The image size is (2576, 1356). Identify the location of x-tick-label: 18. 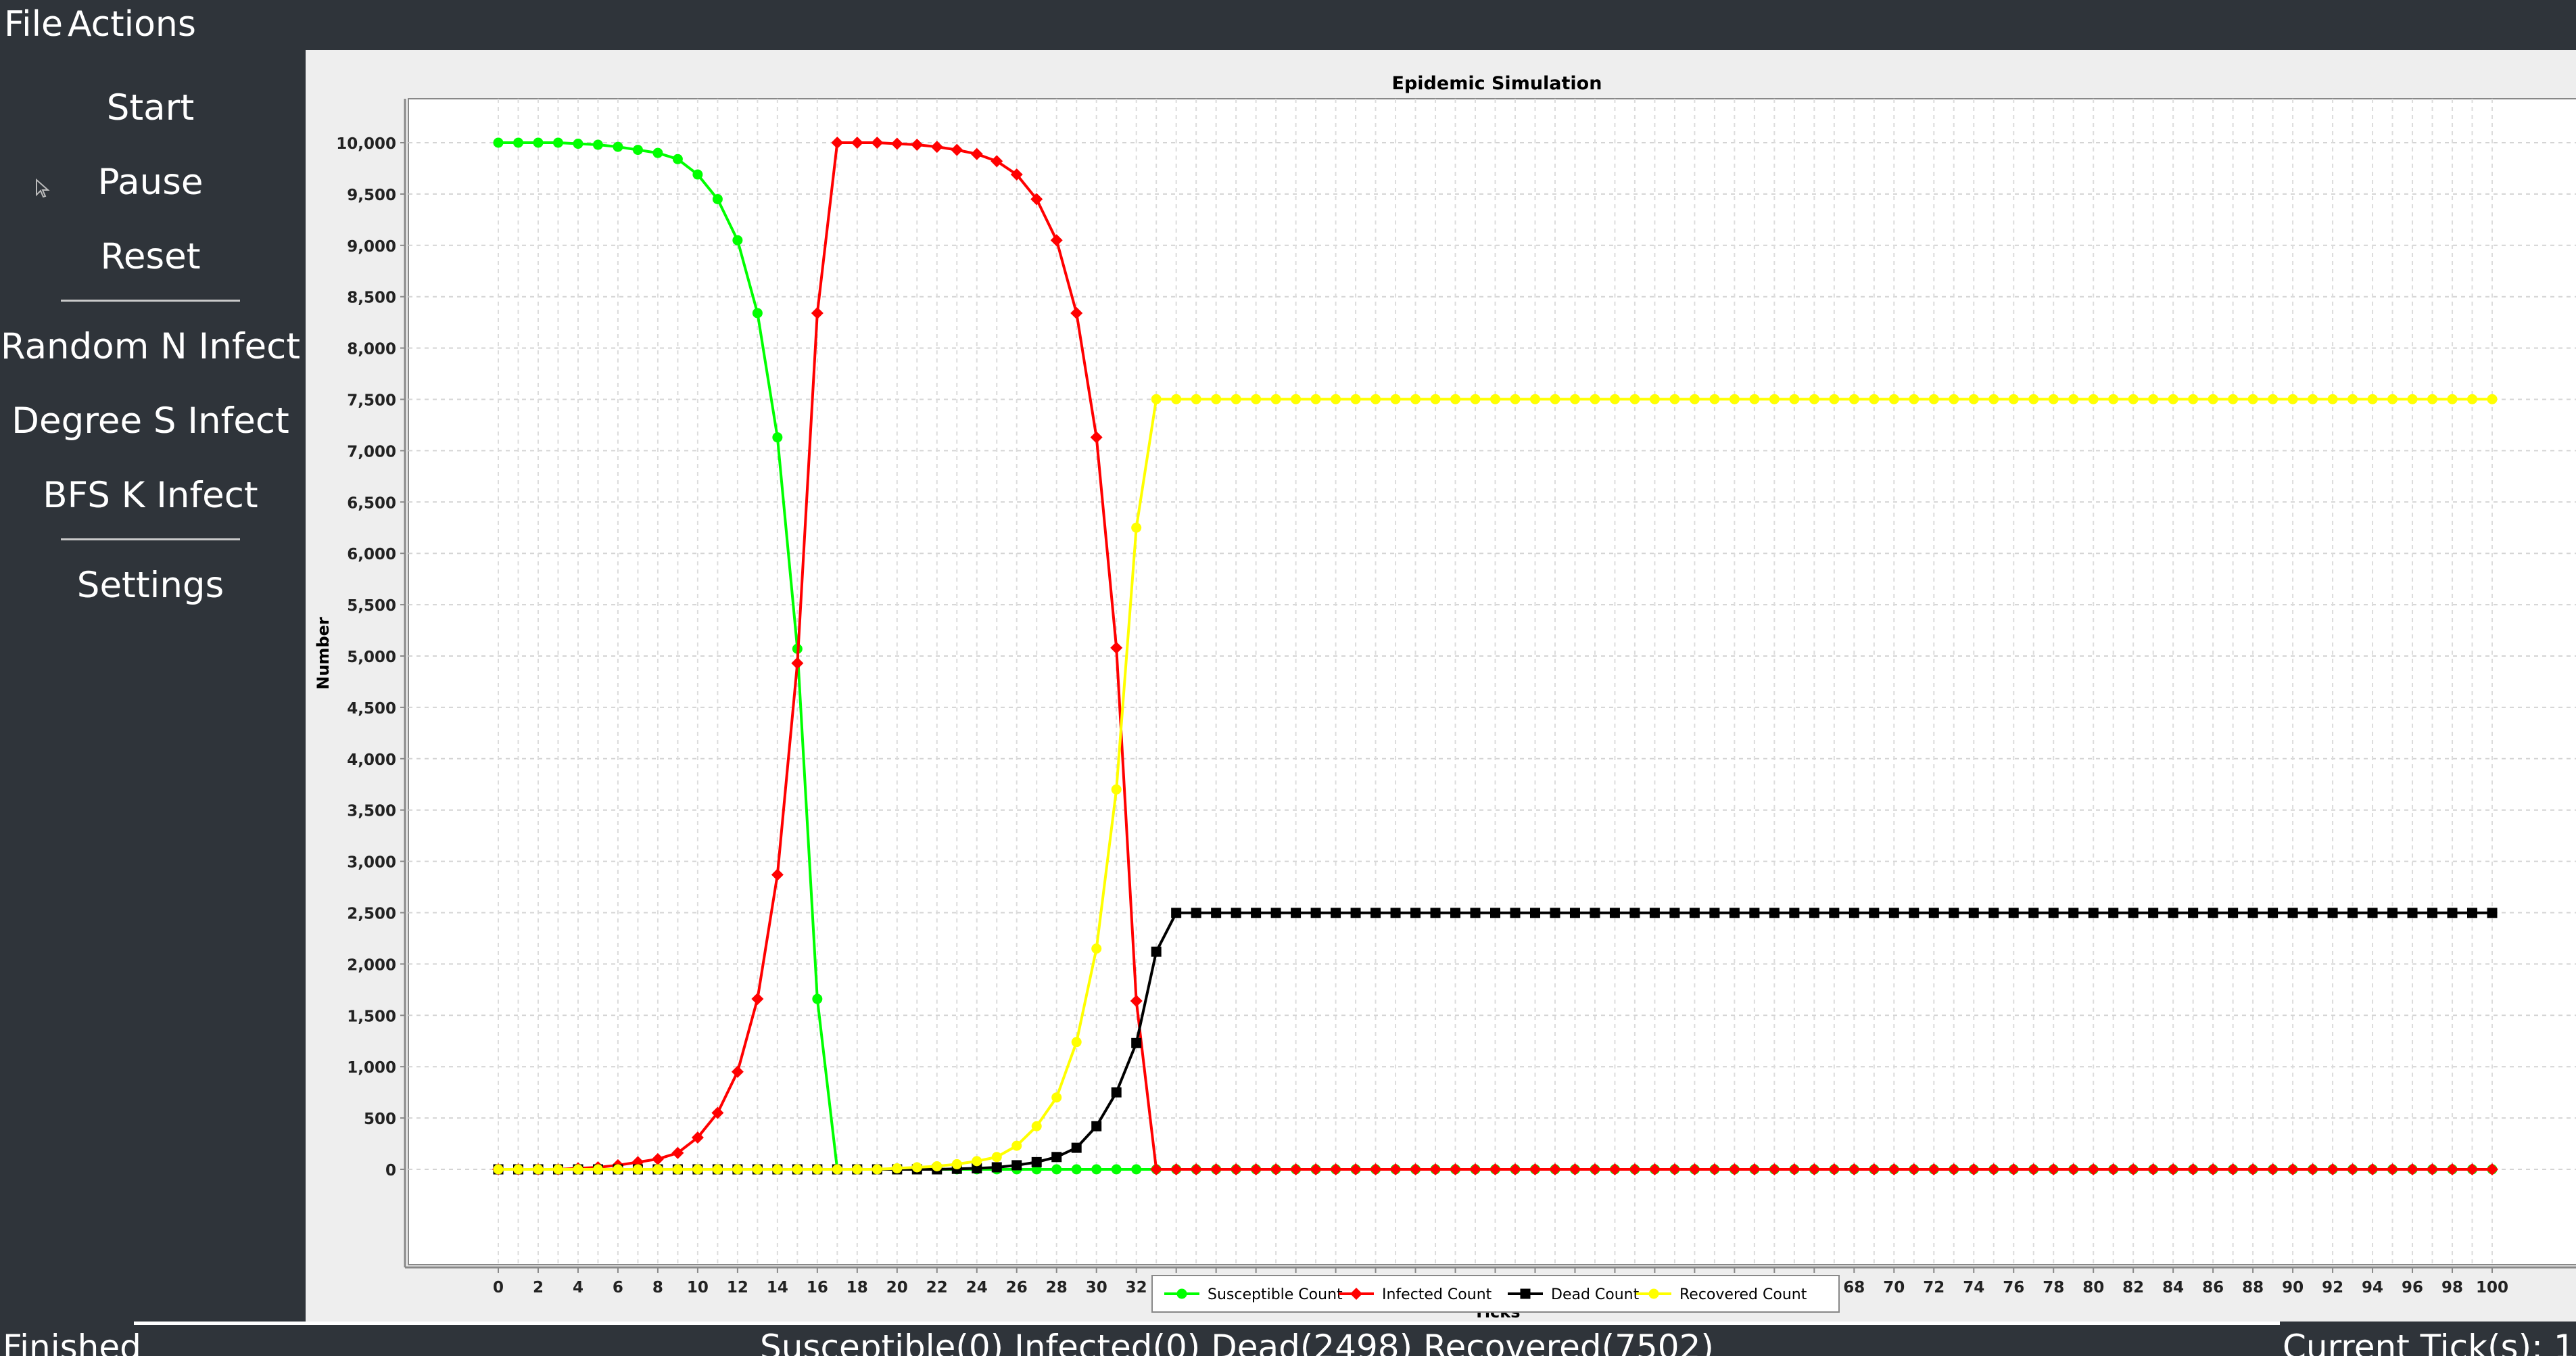
(857, 1287).